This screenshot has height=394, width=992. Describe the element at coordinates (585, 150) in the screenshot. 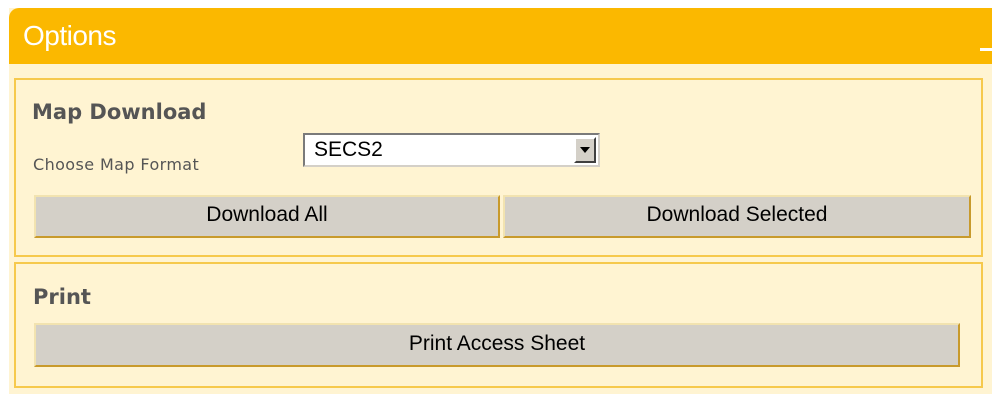

I see `chevron-down-icon` at that location.